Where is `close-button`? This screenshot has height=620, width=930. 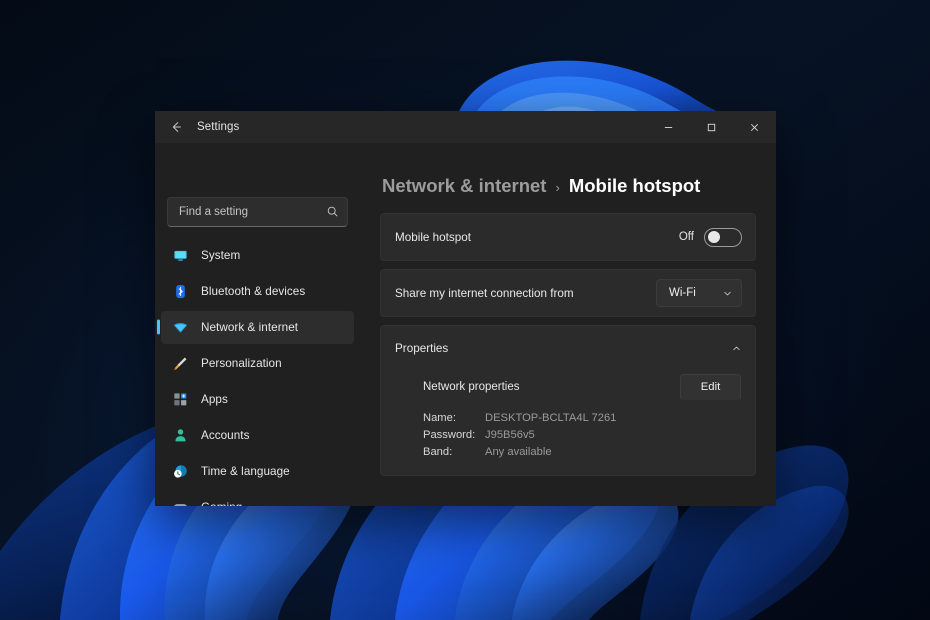 close-button is located at coordinates (754, 127).